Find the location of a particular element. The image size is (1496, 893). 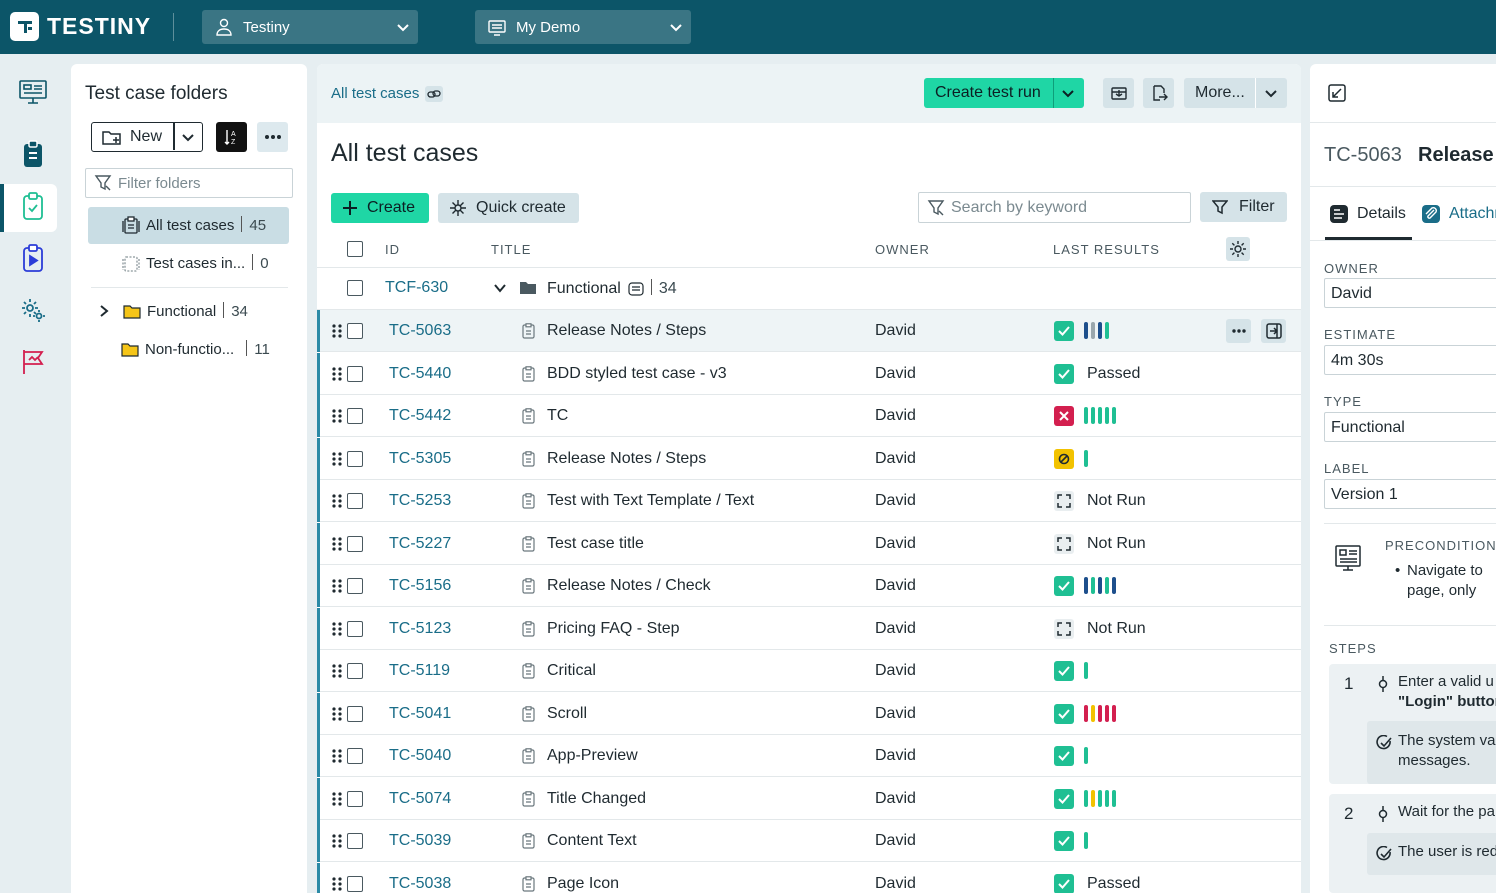

table-row: TC-5040 App-Preview David is located at coordinates (809, 756).